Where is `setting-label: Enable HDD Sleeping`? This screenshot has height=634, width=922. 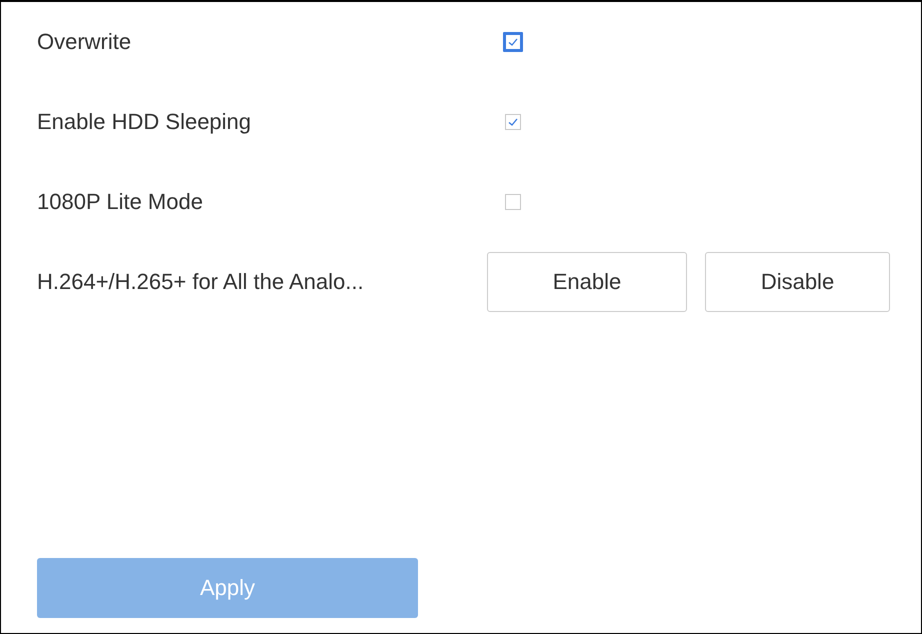 setting-label: Enable HDD Sleeping is located at coordinates (144, 122).